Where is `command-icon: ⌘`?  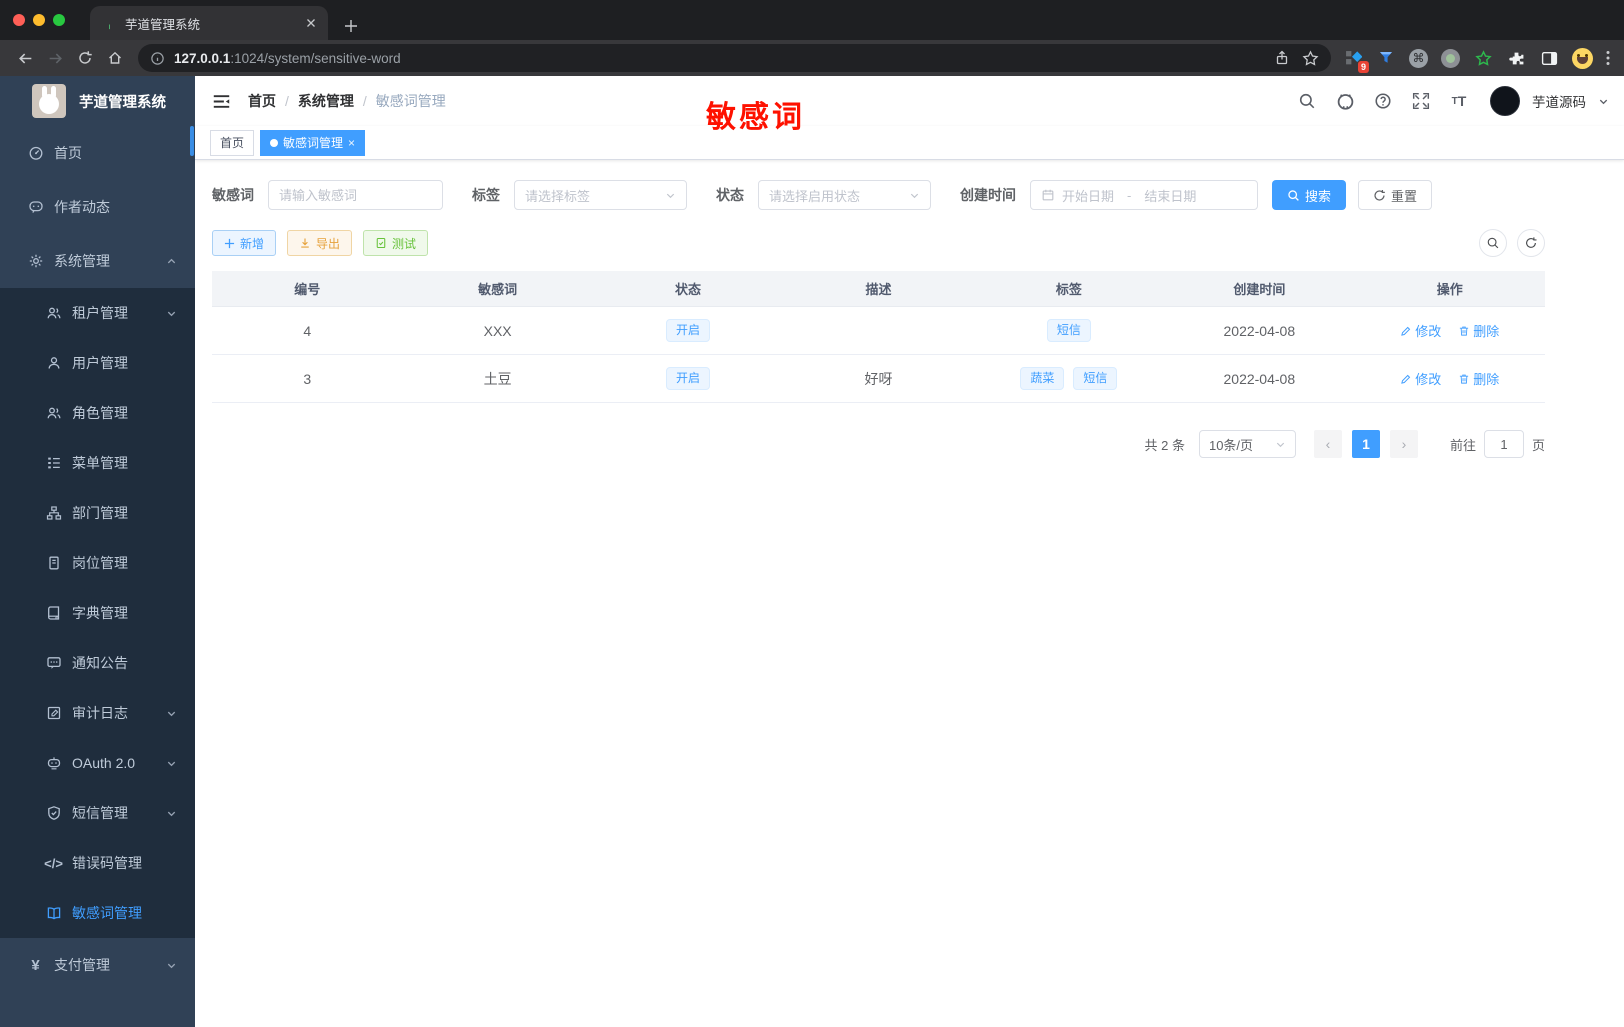 command-icon: ⌘ is located at coordinates (1418, 58).